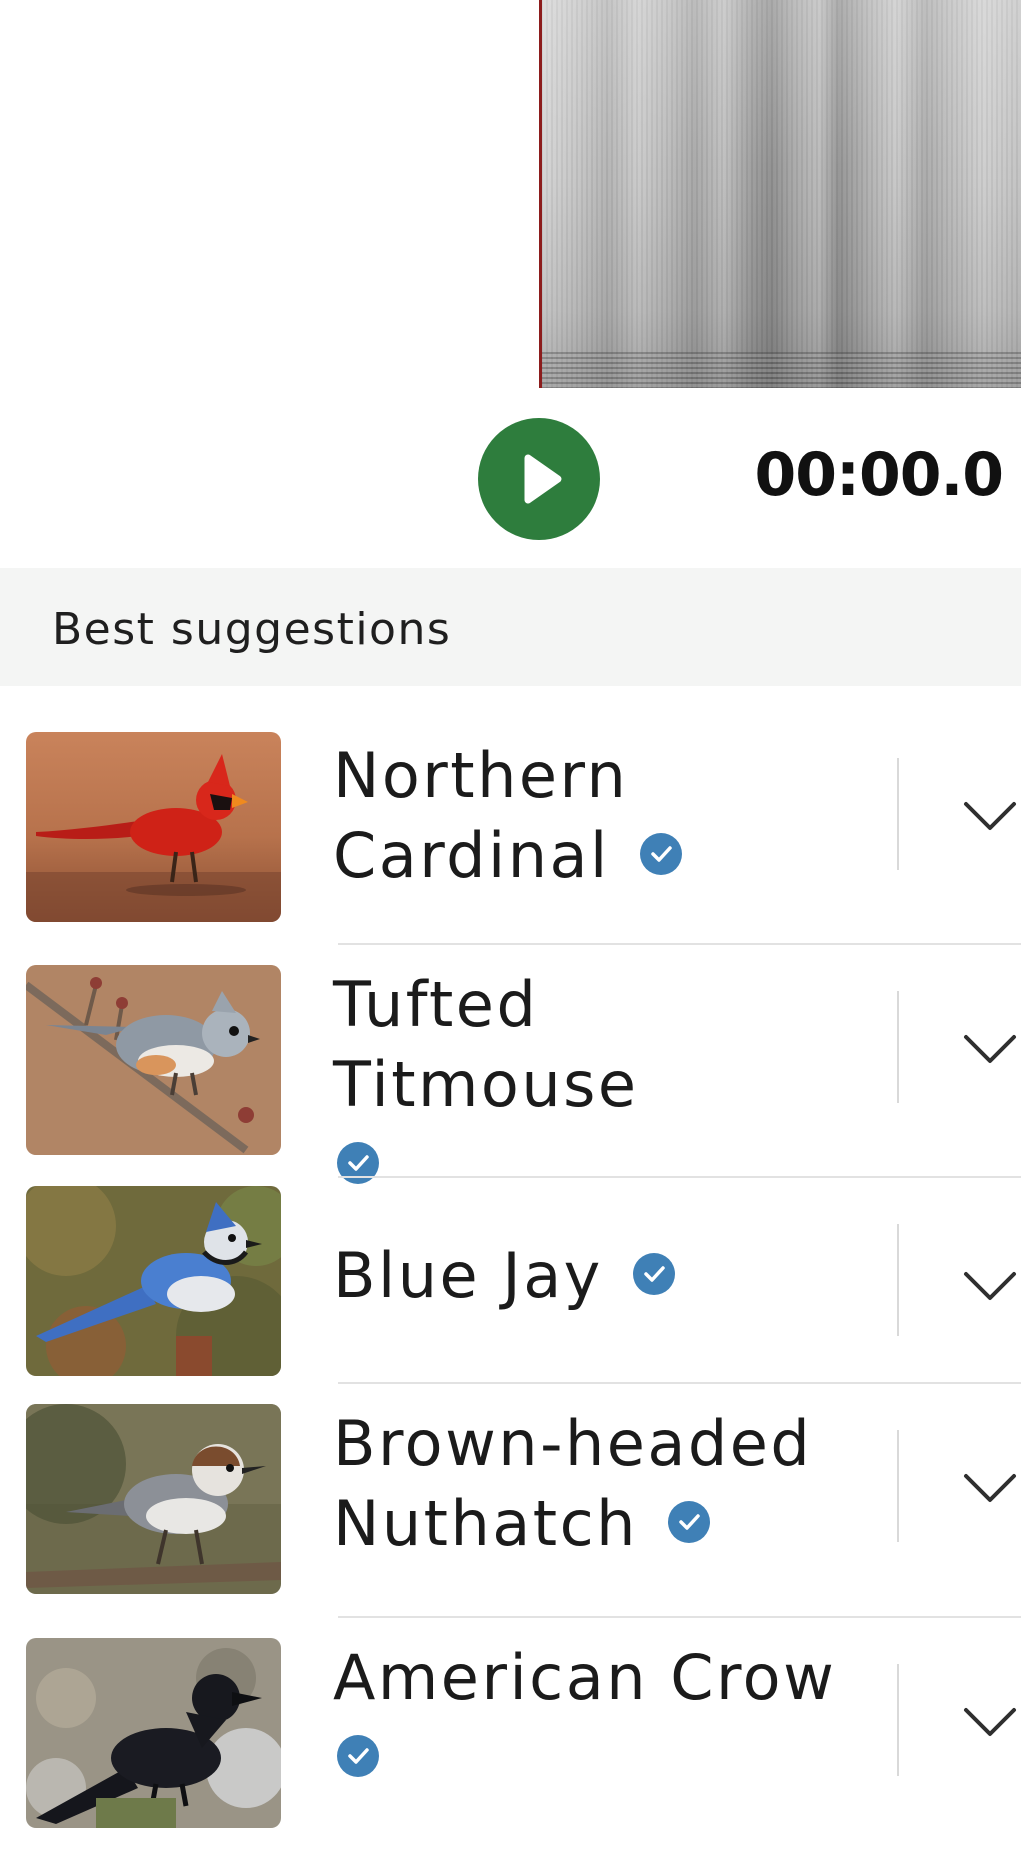  Describe the element at coordinates (468, 1275) in the screenshot. I see `species-name-line1: Blue Jay` at that location.